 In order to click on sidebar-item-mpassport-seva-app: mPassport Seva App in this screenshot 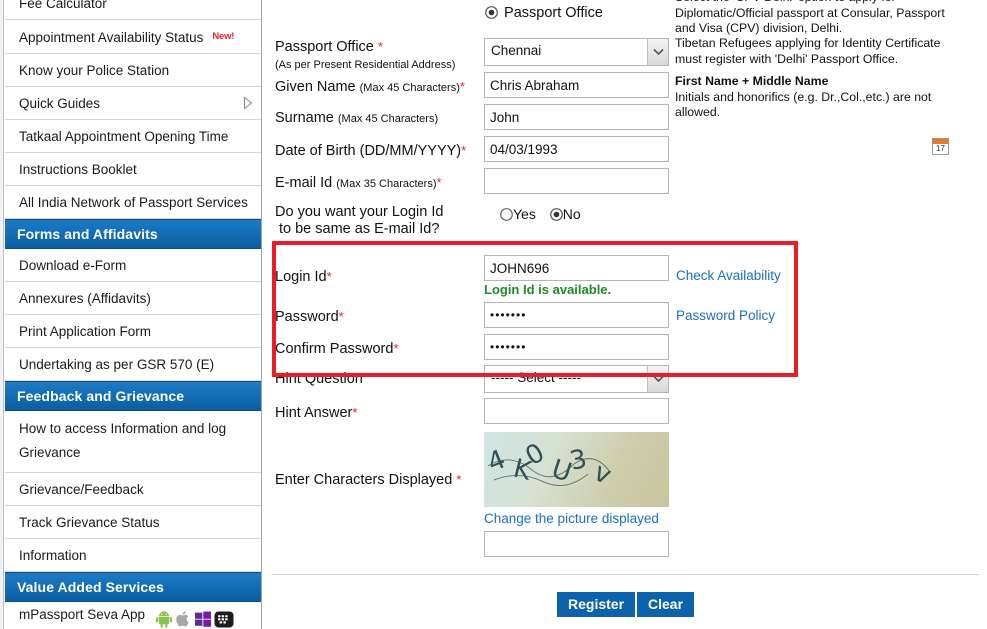, I will do `click(133, 615)`.